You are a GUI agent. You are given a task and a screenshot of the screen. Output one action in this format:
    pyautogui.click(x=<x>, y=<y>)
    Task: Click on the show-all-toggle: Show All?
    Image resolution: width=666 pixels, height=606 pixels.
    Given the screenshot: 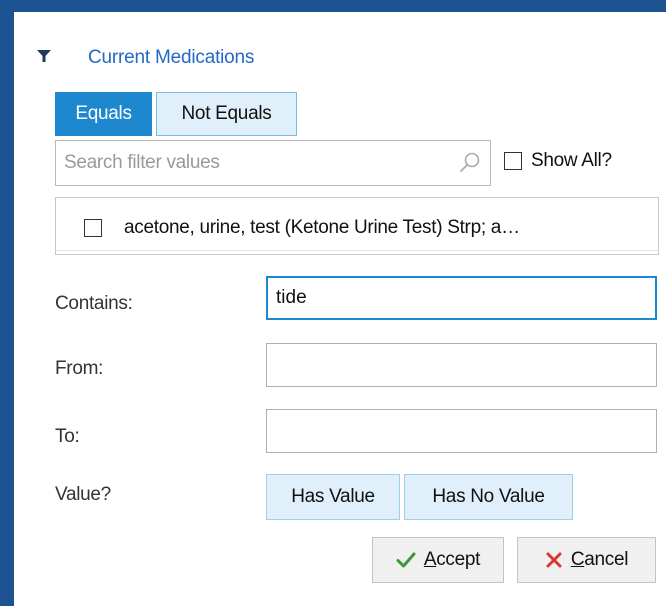 What is the action you would take?
    pyautogui.click(x=558, y=161)
    